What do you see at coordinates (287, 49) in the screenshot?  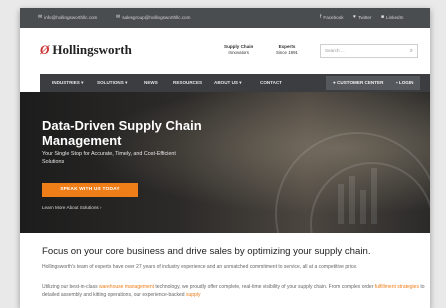 I see `badge-experts: Experts Since 1991` at bounding box center [287, 49].